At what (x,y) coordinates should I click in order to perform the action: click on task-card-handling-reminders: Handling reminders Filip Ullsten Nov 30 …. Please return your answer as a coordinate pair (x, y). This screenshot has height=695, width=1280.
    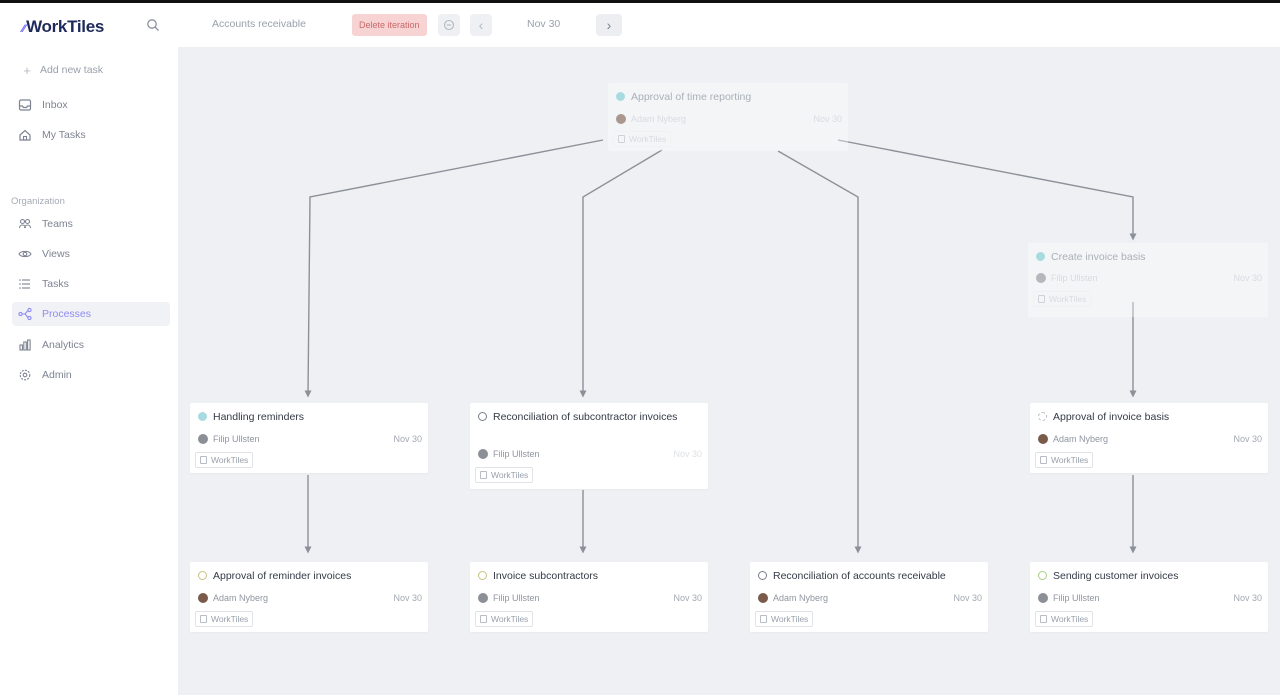
    Looking at the image, I should click on (309, 438).